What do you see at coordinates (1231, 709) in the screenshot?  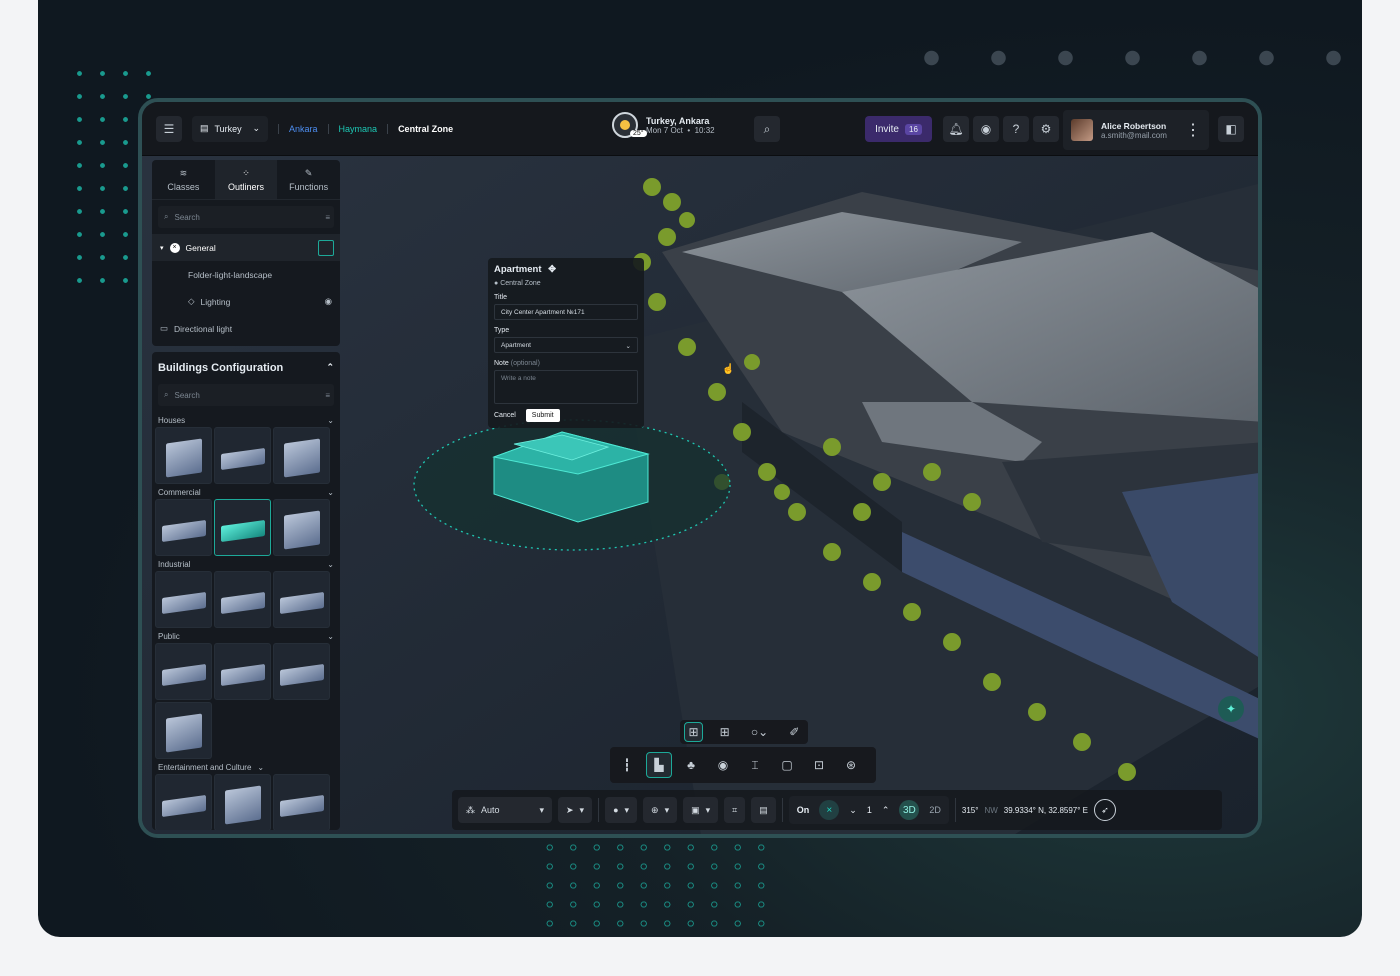 I see `ai-assistant-icon: ✦` at bounding box center [1231, 709].